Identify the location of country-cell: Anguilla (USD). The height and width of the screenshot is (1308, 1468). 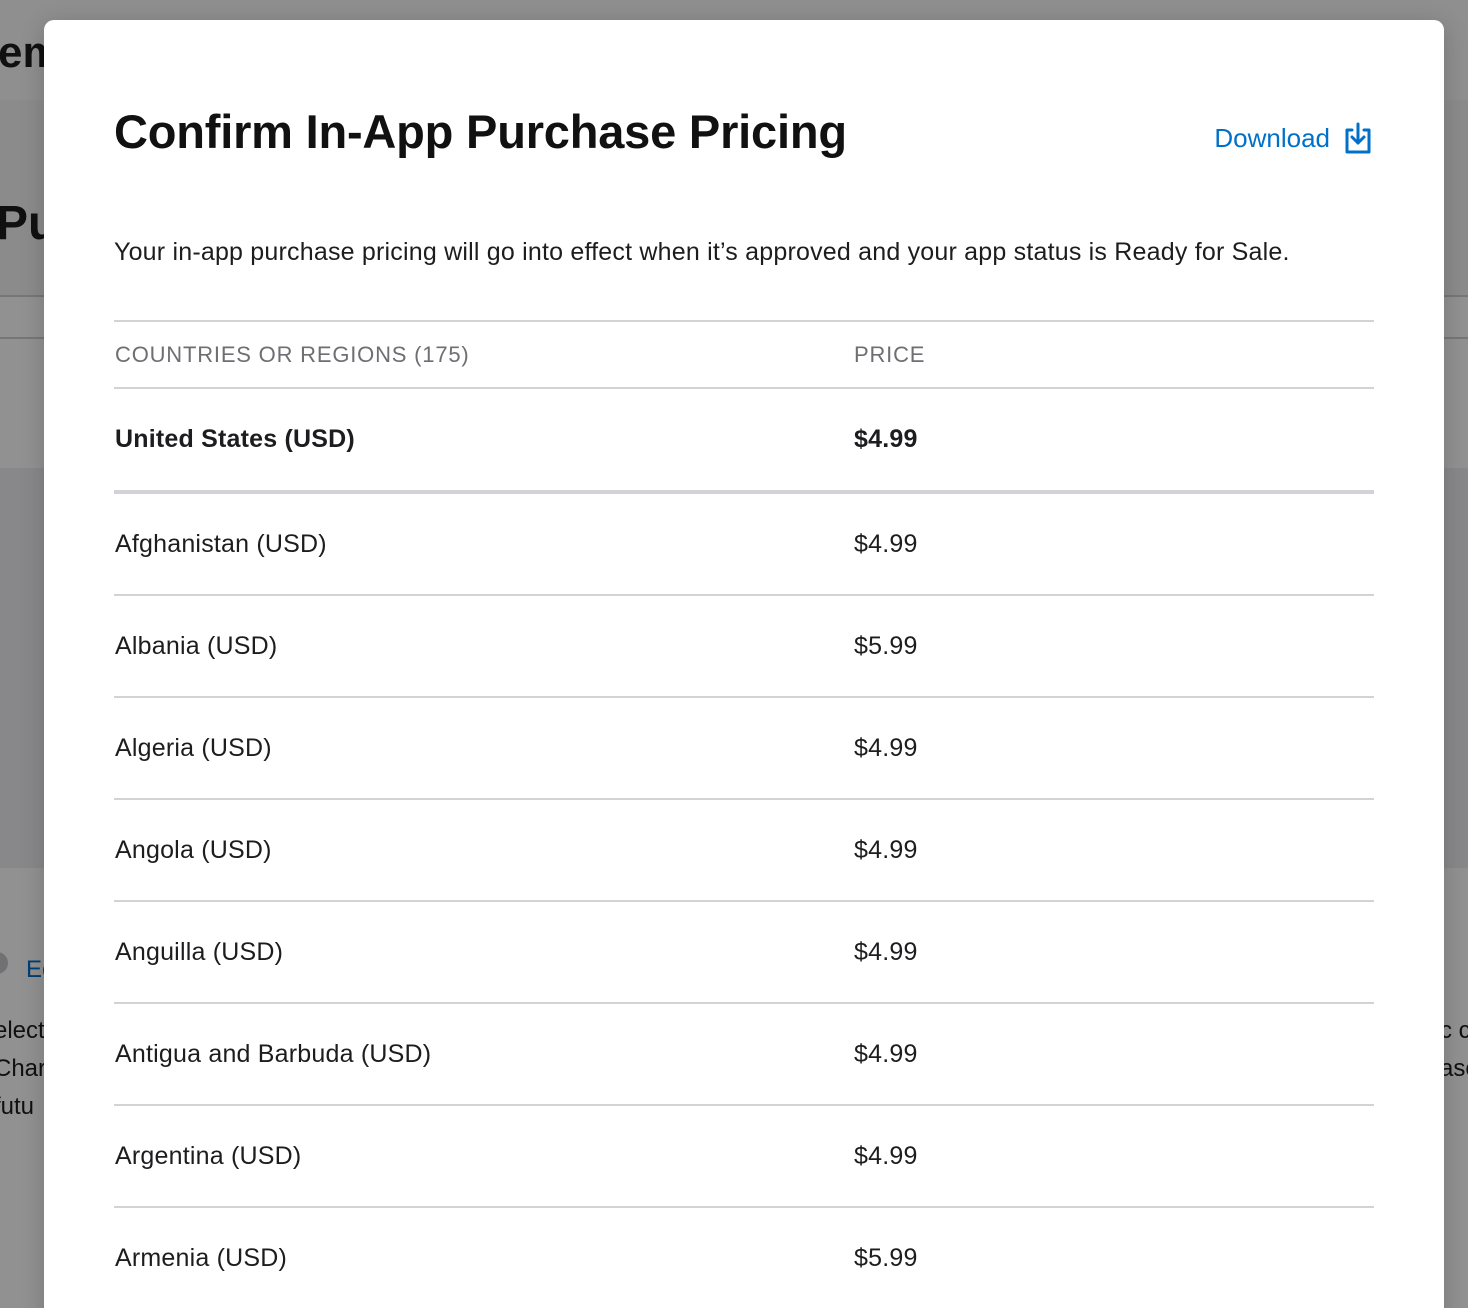
(199, 951).